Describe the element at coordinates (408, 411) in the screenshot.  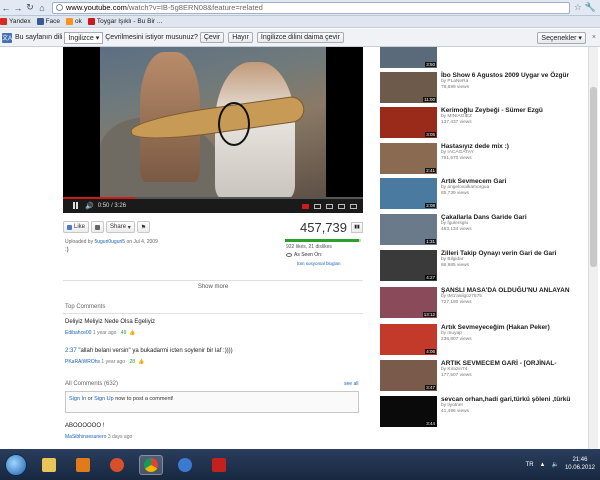
I see `related-video-thumbnail: 3:44` at that location.